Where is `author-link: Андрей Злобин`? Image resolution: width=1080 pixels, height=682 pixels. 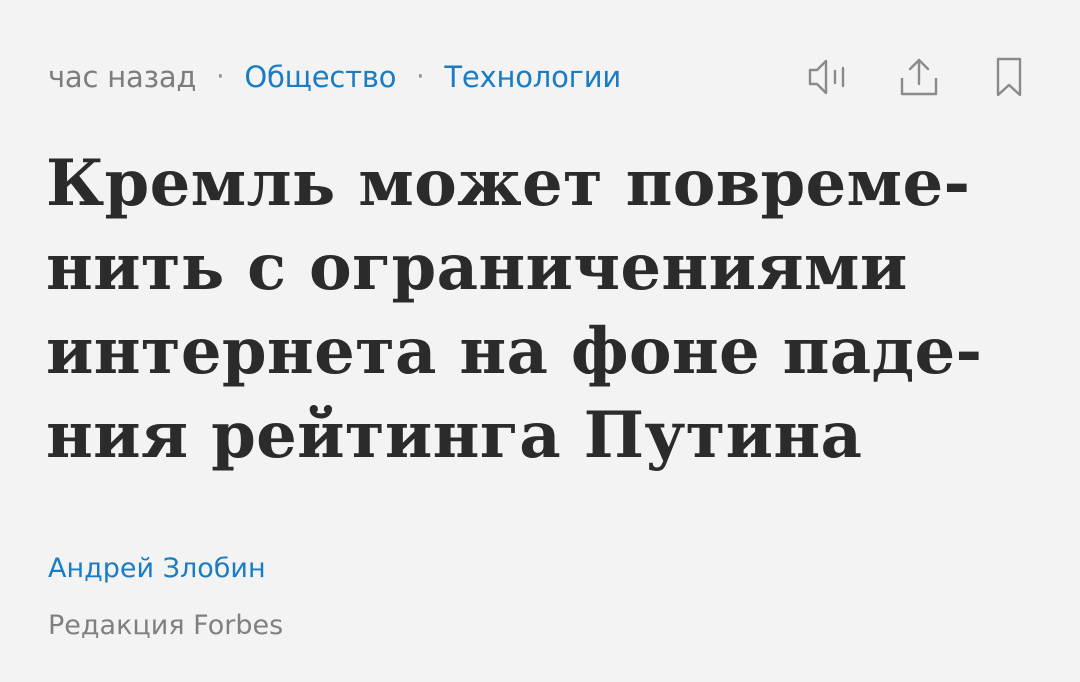
author-link: Андрей Злобин is located at coordinates (157, 568).